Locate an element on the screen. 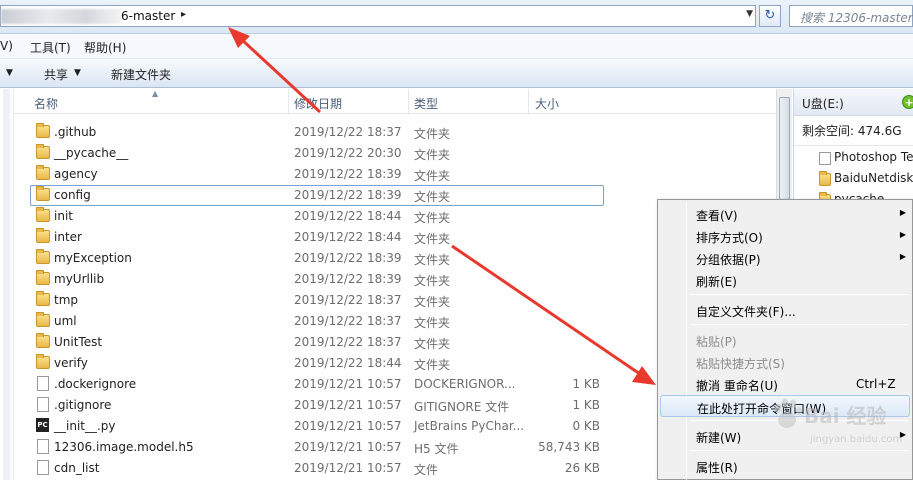 The height and width of the screenshot is (480, 913). file-type: H5 文件 is located at coordinates (436, 449).